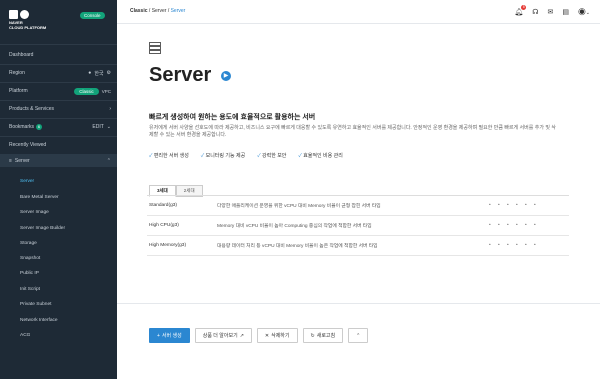 The width and height of the screenshot is (600, 379). What do you see at coordinates (158, 335) in the screenshot?
I see `plus-icon: +` at bounding box center [158, 335].